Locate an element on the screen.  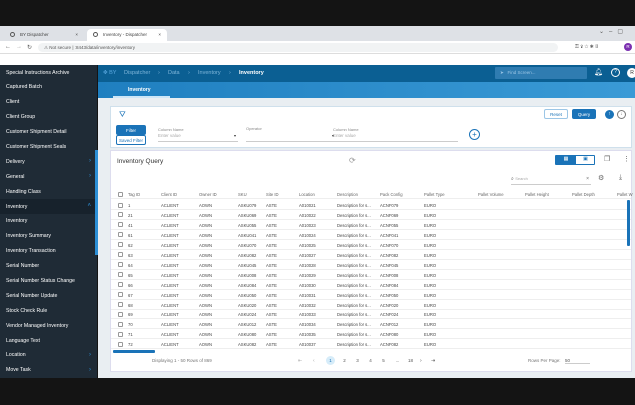
clear-search-icon: × is located at coordinates (587, 179).